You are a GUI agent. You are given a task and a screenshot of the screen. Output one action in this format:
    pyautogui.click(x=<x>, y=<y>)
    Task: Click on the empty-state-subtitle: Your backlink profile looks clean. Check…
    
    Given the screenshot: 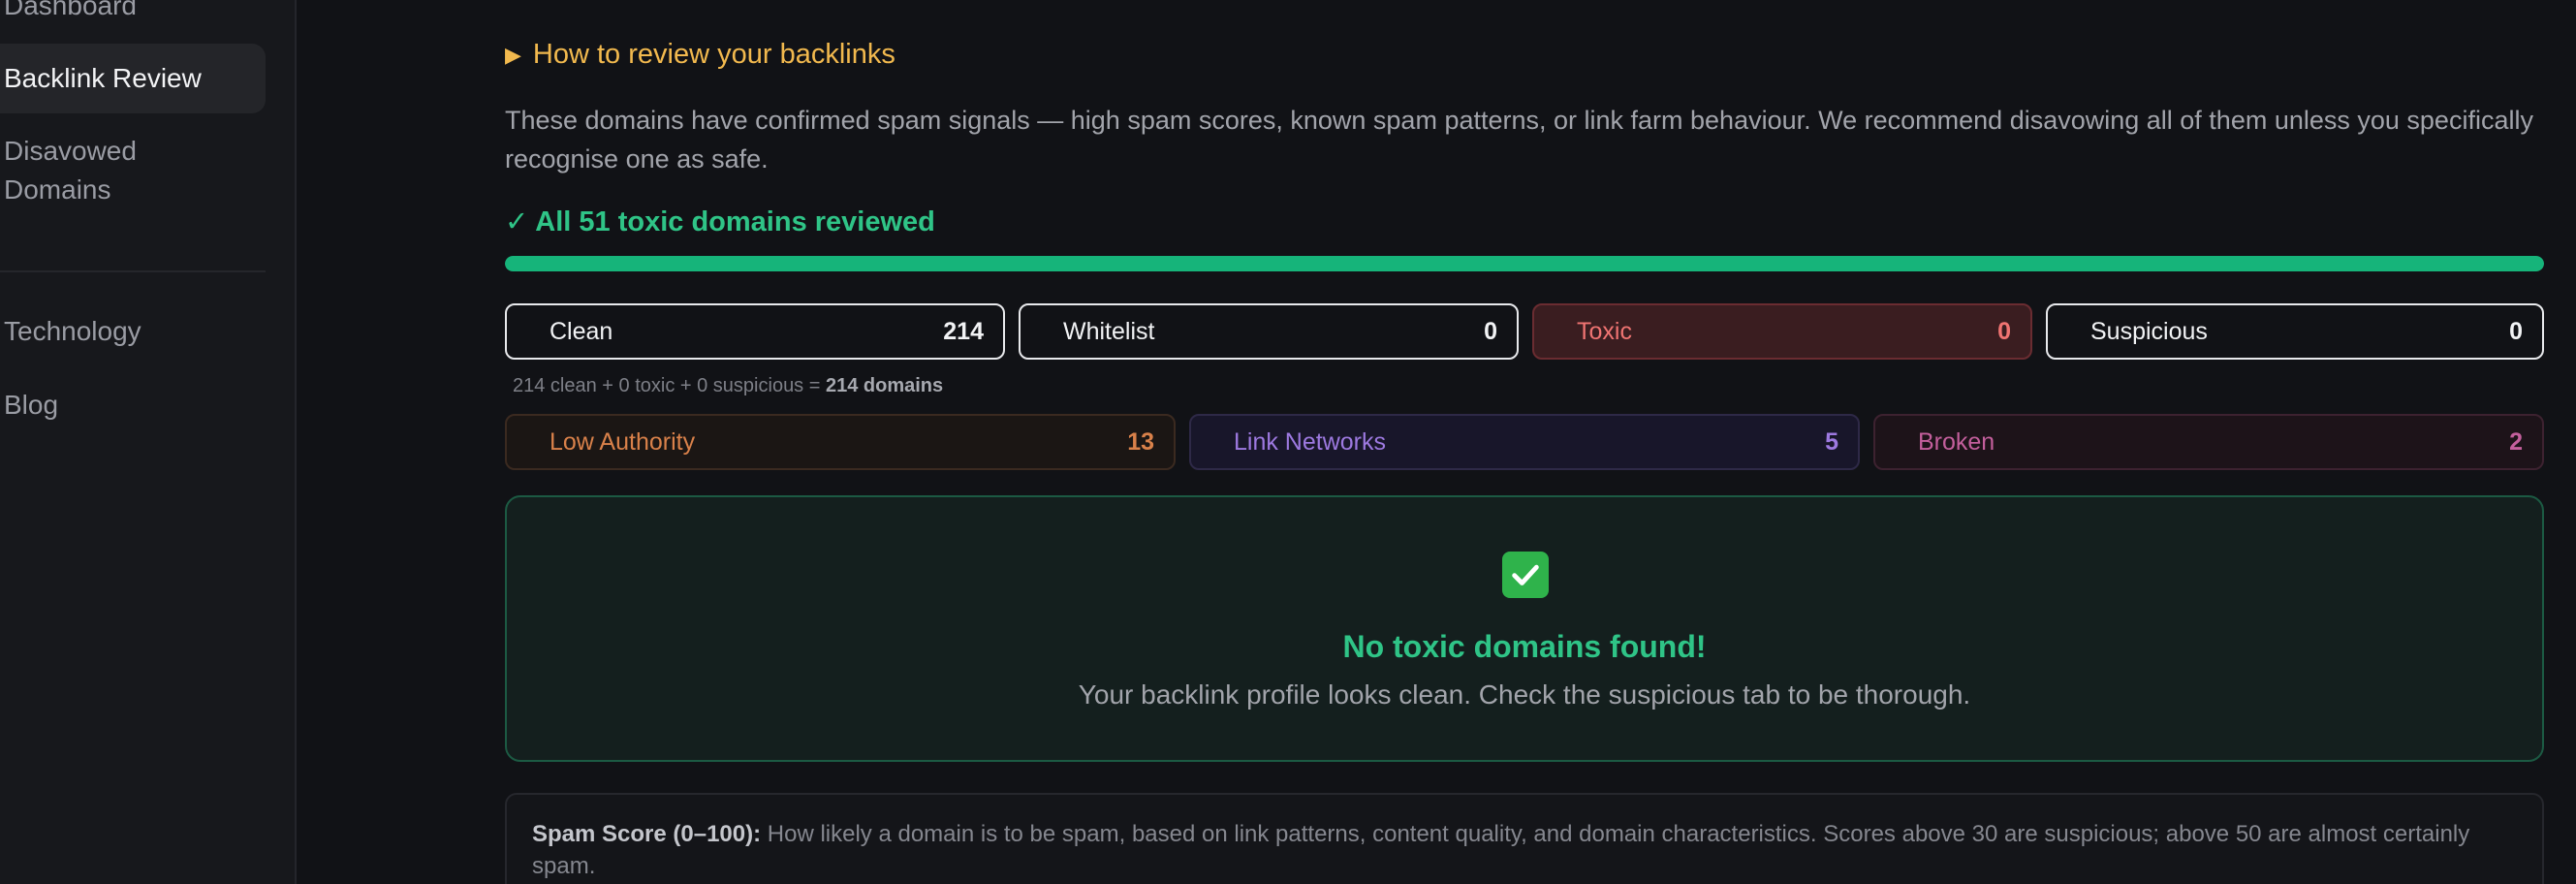 What is the action you would take?
    pyautogui.click(x=1524, y=694)
    